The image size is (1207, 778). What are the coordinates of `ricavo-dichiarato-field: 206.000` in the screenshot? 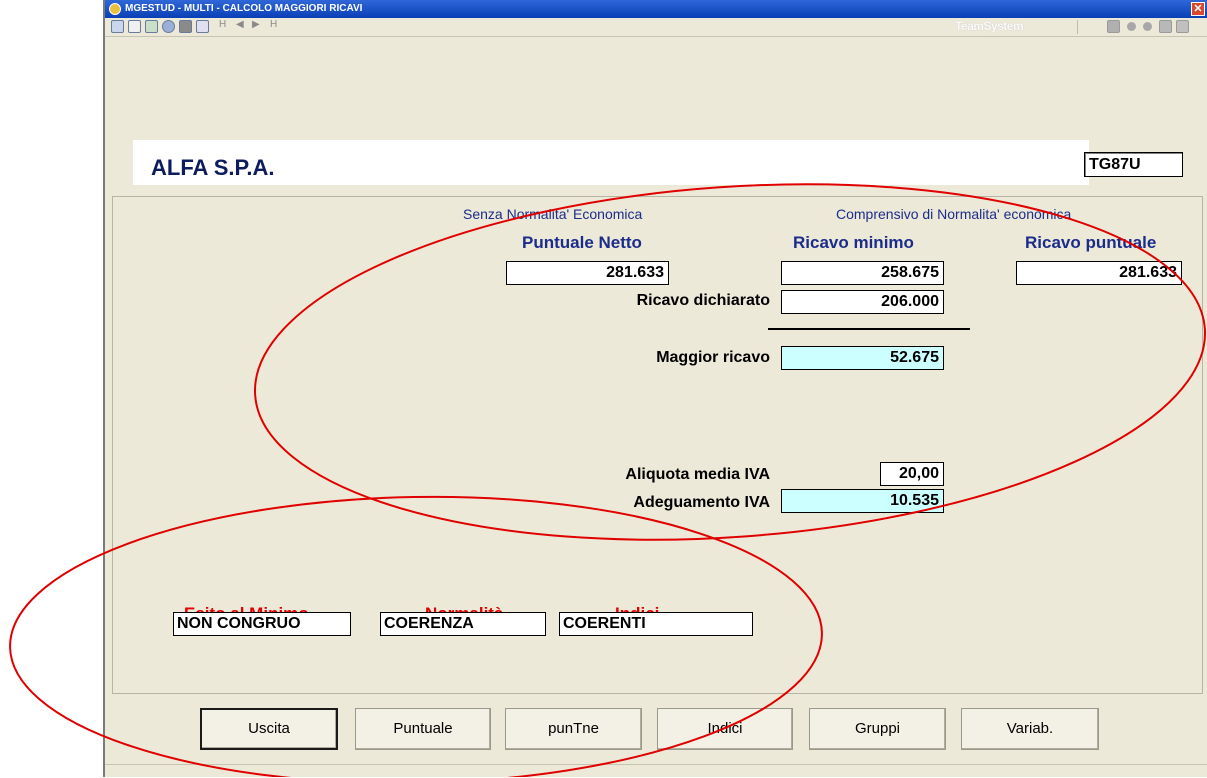 It's located at (862, 302).